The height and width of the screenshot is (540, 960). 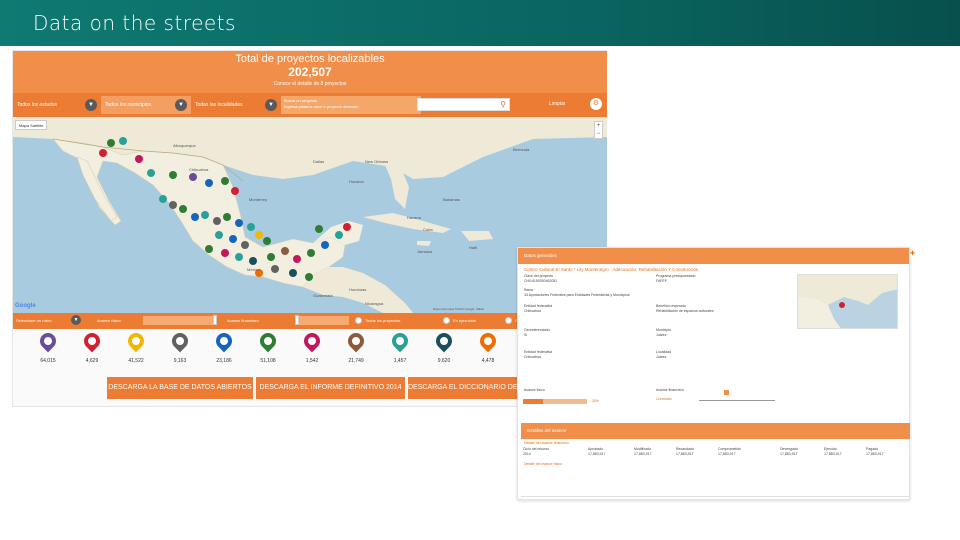 I want to click on truck-icon, so click(x=180, y=341).